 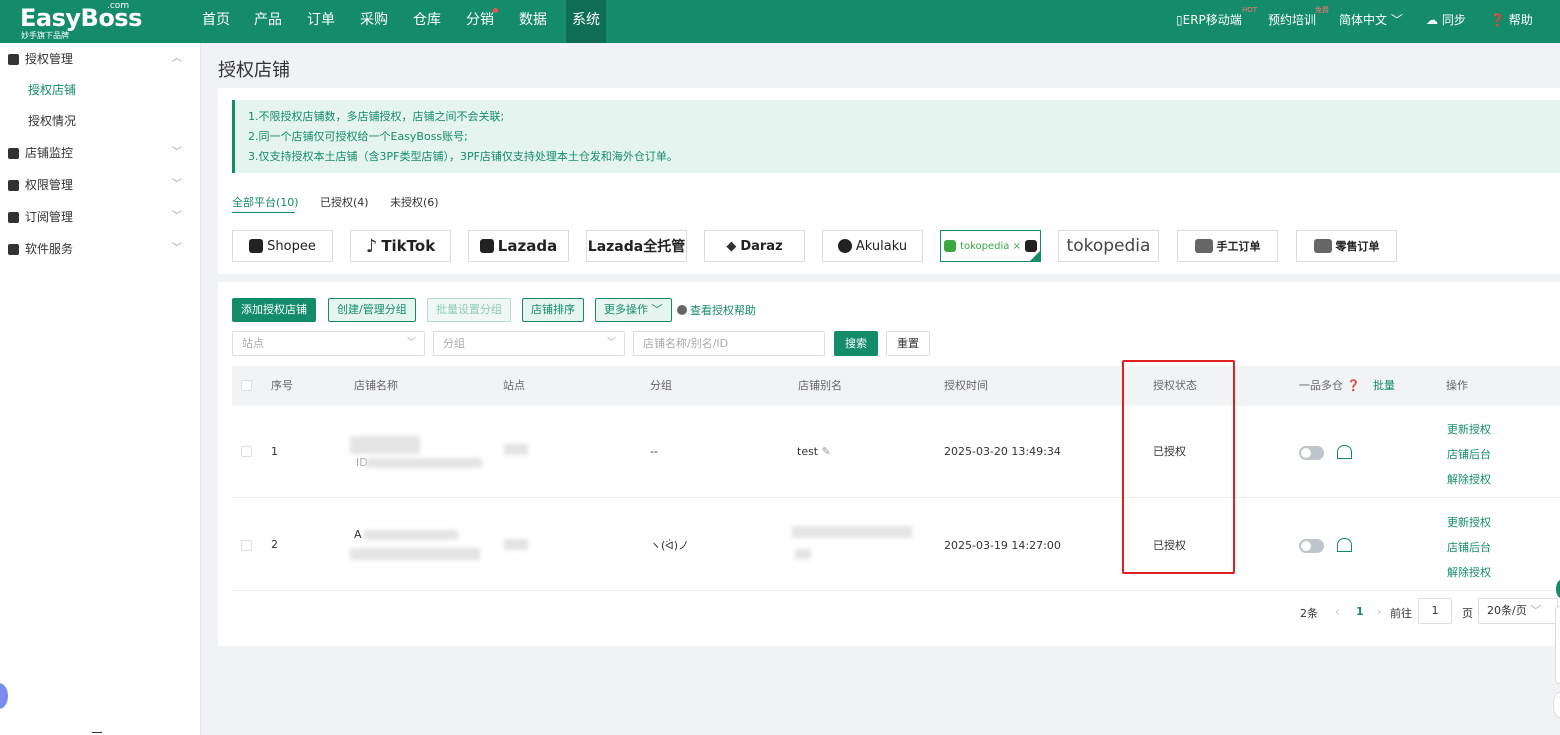 What do you see at coordinates (13, 153) in the screenshot?
I see `store-monitor-icon` at bounding box center [13, 153].